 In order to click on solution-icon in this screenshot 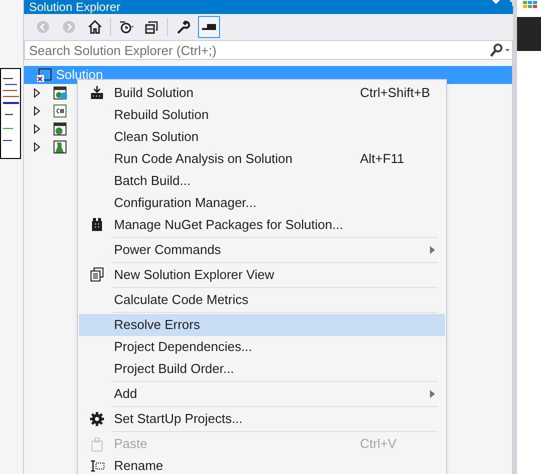, I will do `click(44, 75)`.